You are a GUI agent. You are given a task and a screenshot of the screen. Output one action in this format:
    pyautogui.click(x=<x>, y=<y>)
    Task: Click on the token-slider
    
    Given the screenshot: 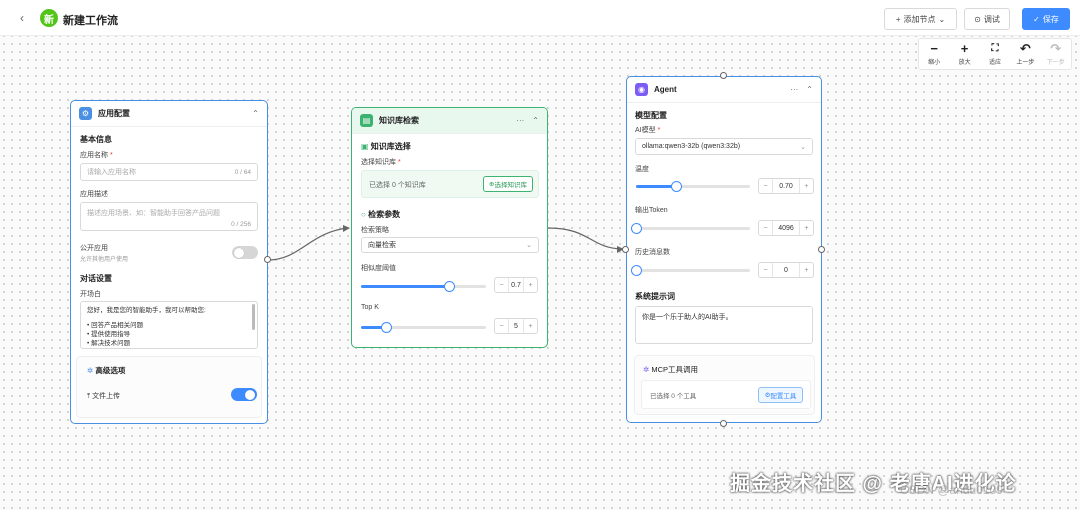 What is the action you would take?
    pyautogui.click(x=690, y=228)
    